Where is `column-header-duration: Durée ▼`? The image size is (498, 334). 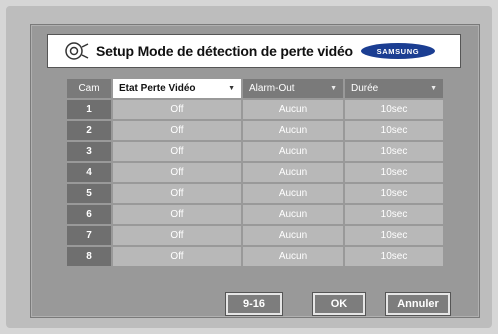 column-header-duration: Durée ▼ is located at coordinates (394, 88).